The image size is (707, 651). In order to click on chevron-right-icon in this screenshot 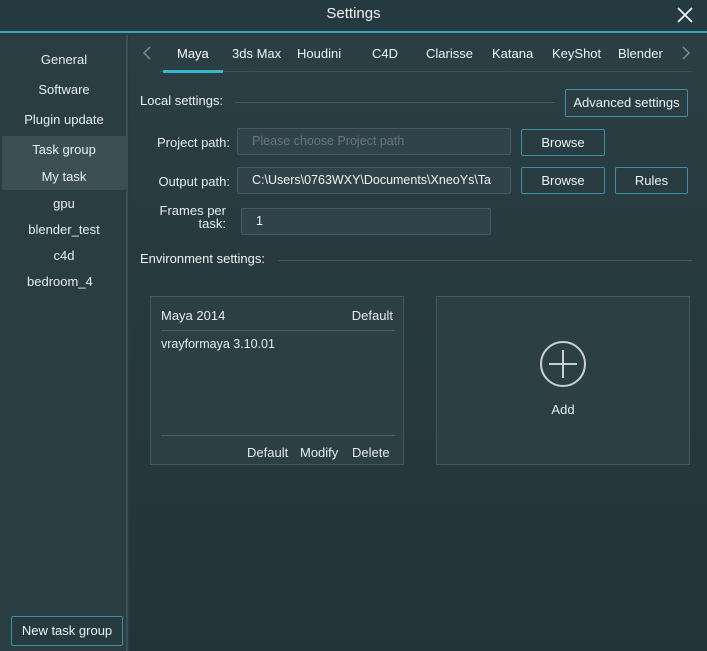, I will do `click(686, 53)`.